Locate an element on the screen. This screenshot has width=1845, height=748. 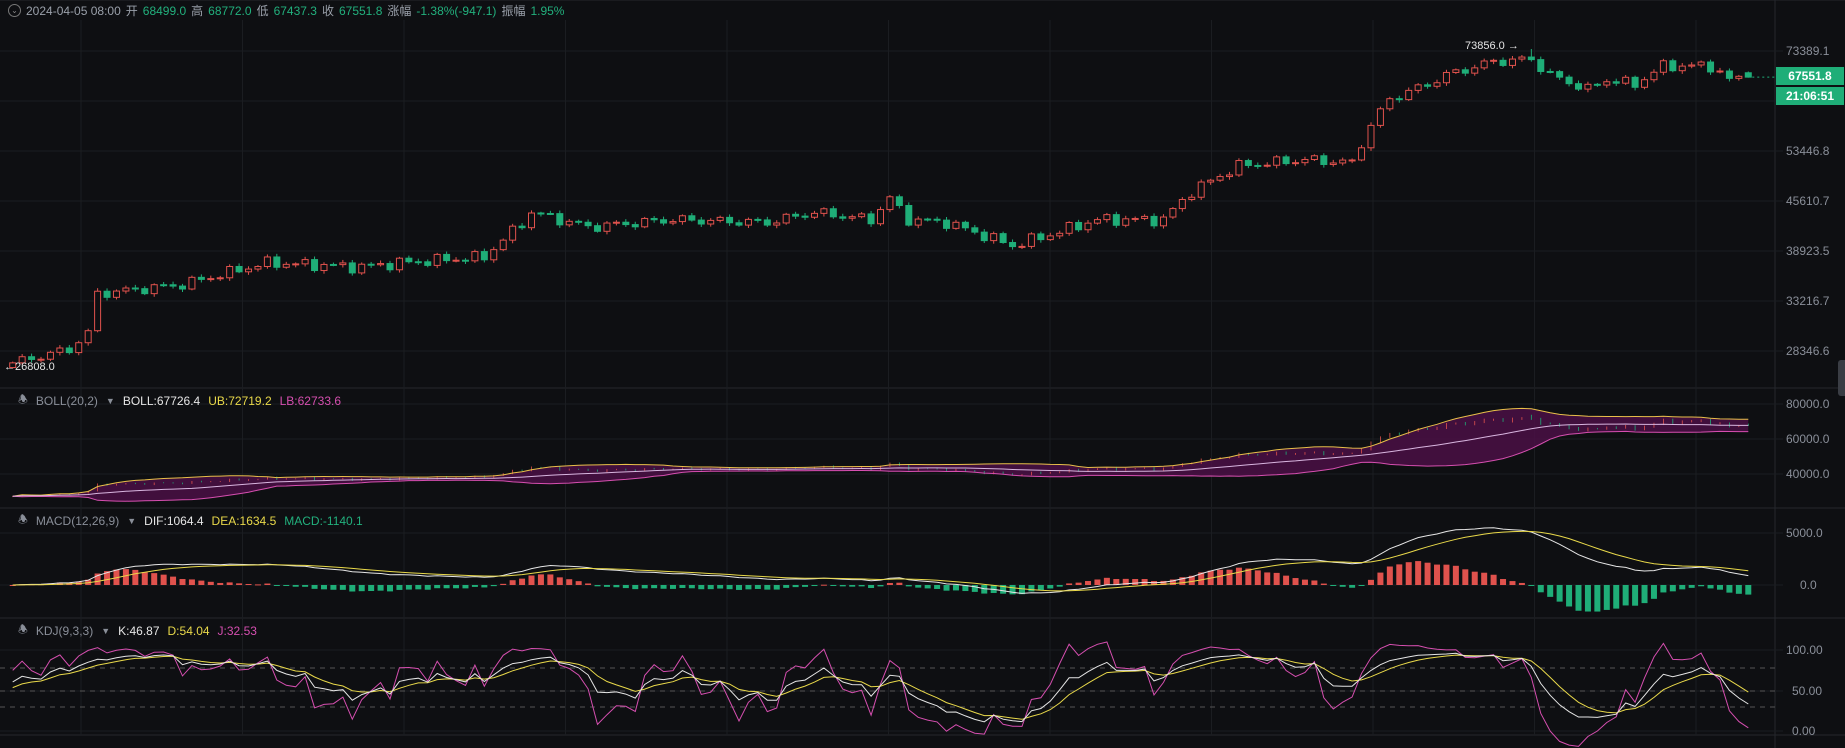
kdj-k-line is located at coordinates (880, 687).